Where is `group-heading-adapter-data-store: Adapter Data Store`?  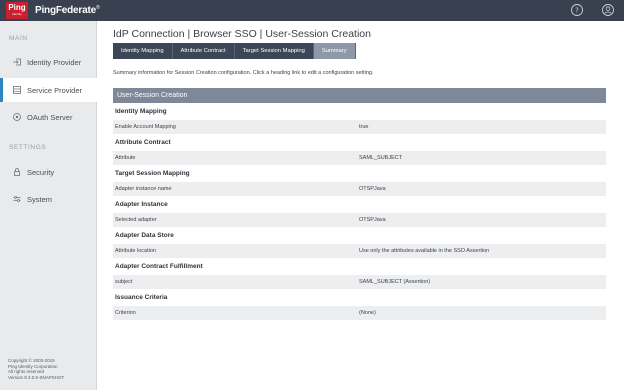
group-heading-adapter-data-store: Adapter Data Store is located at coordinates (359, 235).